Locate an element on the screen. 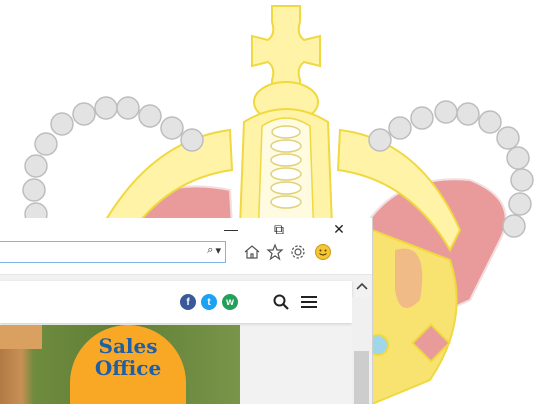  facebook-icon: f is located at coordinates (188, 302).